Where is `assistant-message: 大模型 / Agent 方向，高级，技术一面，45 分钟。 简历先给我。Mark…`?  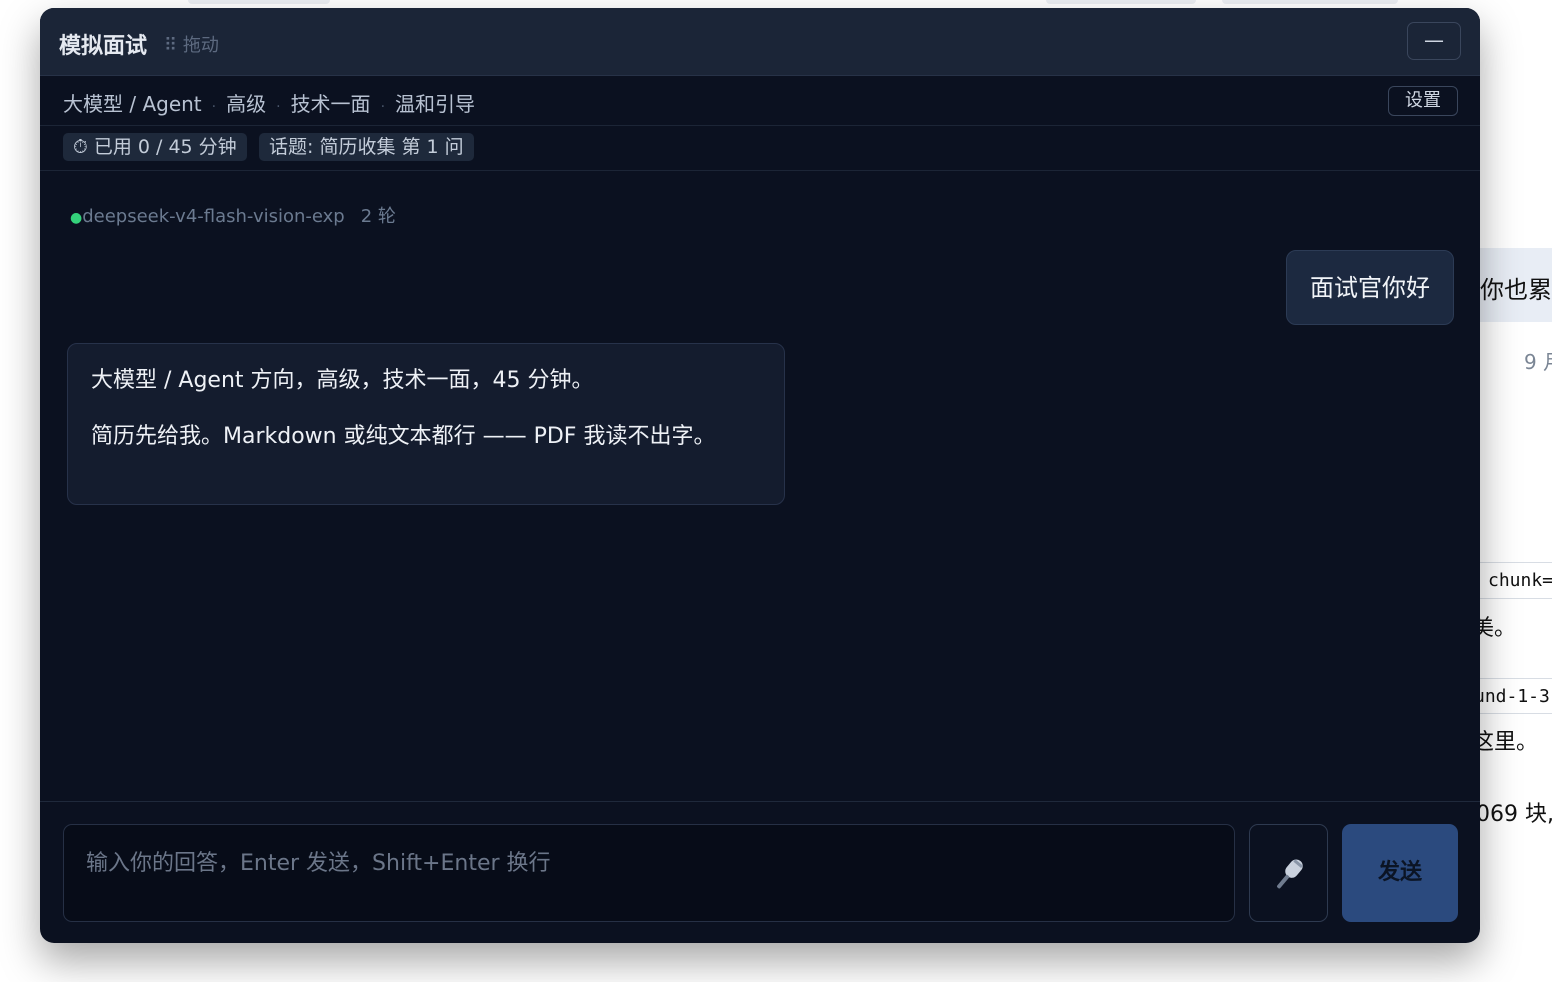 assistant-message: 大模型 / Agent 方向，高级，技术一面，45 分钟。 简历先给我。Mark… is located at coordinates (426, 424).